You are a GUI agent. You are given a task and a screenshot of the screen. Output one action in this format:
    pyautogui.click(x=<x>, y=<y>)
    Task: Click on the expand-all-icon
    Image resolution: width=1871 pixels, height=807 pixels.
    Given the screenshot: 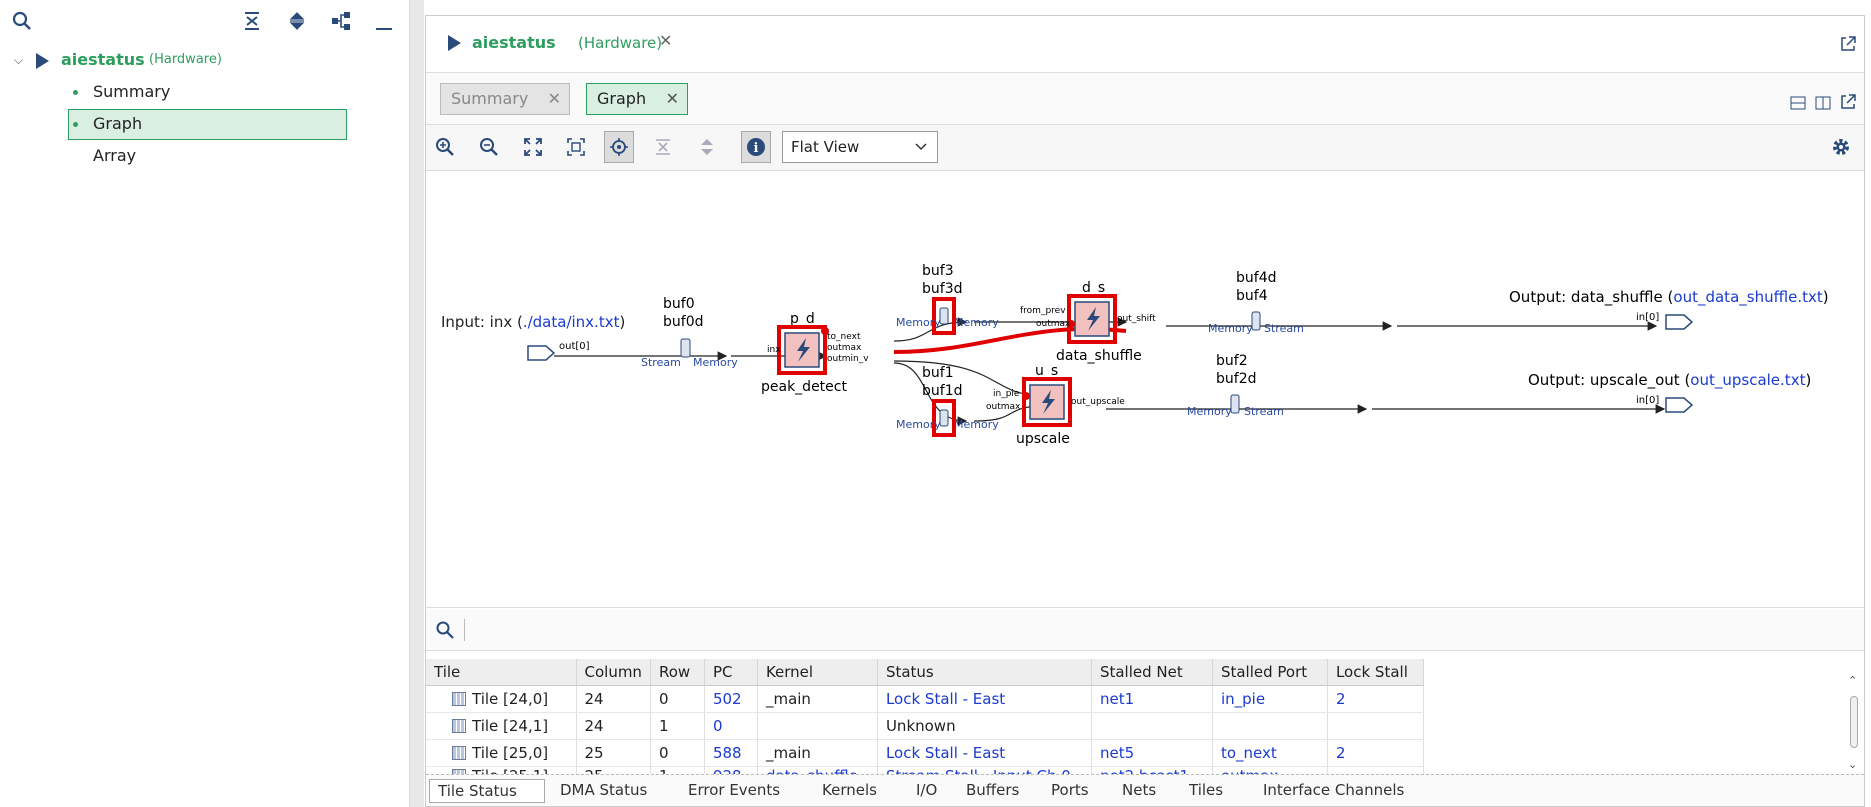 What is the action you would take?
    pyautogui.click(x=297, y=21)
    